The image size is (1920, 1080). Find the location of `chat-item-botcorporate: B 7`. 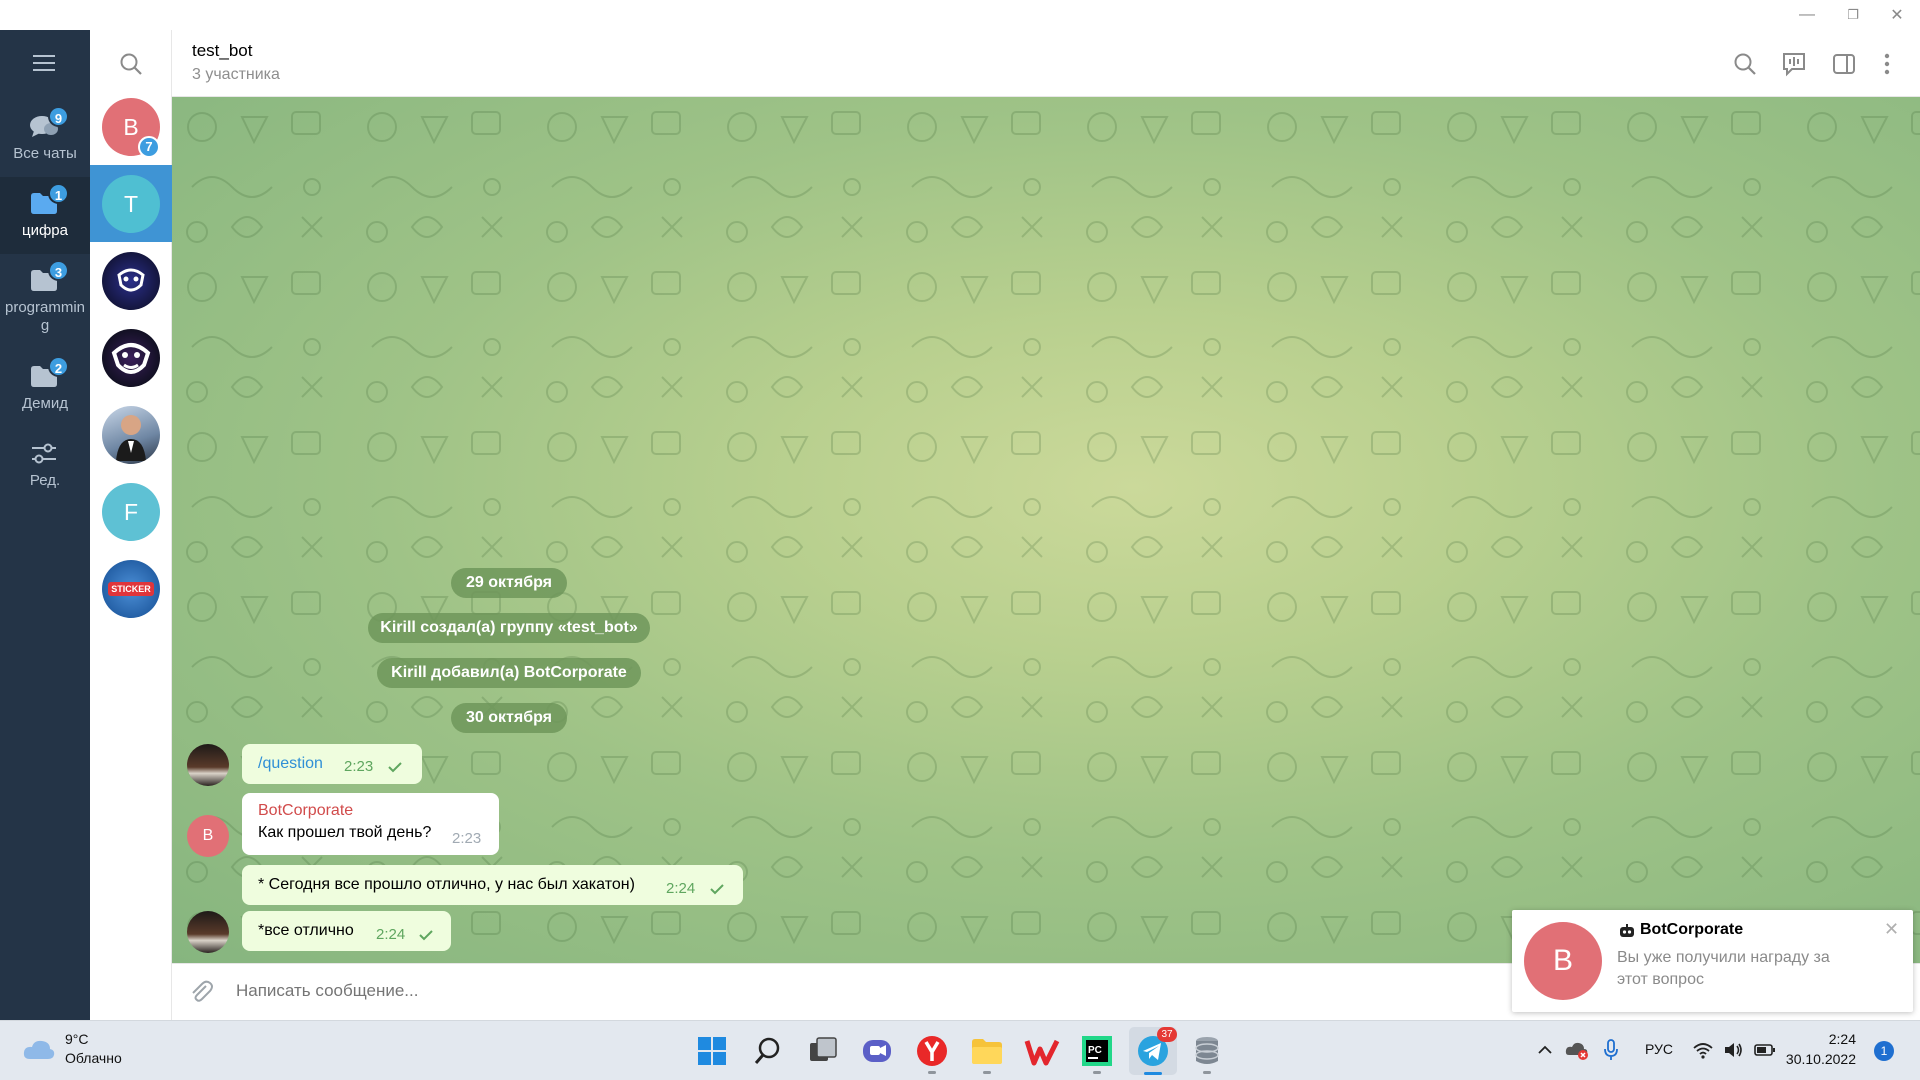

chat-item-botcorporate: B 7 is located at coordinates (131, 126).